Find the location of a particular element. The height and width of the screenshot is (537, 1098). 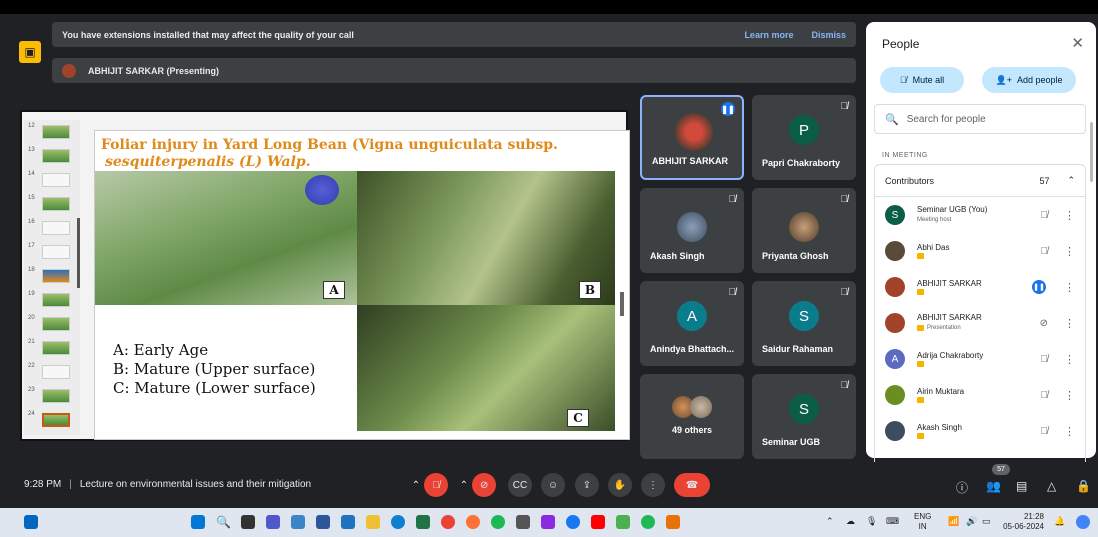

camera-off-button: ⊘ is located at coordinates (484, 485).